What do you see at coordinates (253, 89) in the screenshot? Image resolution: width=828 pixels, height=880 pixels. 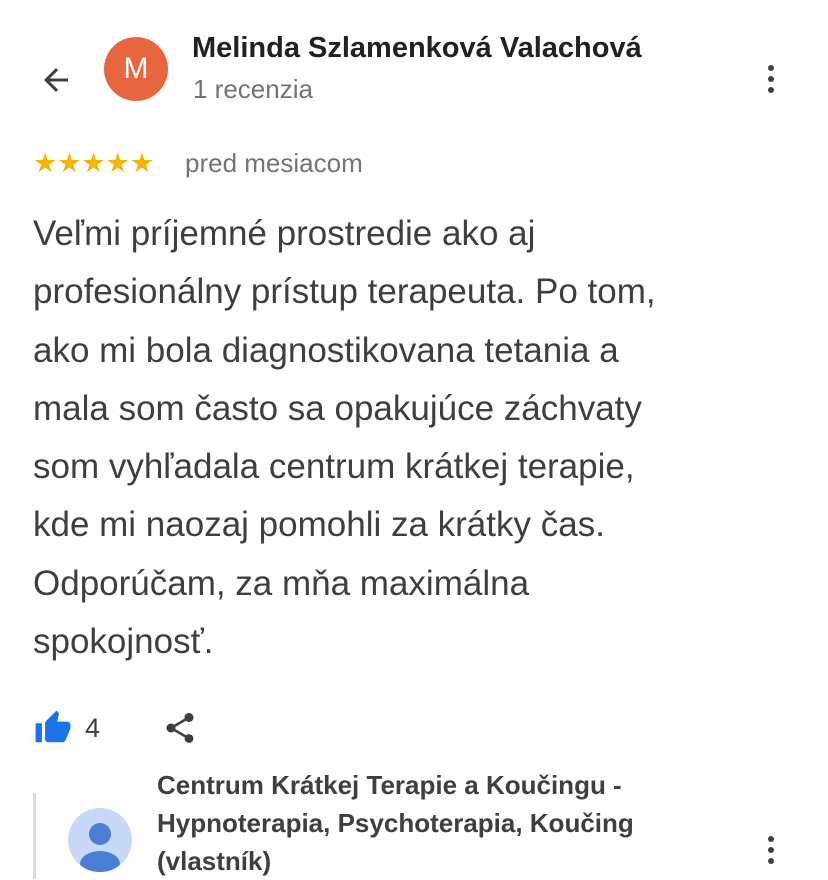 I see `review-count: 1 recenzia` at bounding box center [253, 89].